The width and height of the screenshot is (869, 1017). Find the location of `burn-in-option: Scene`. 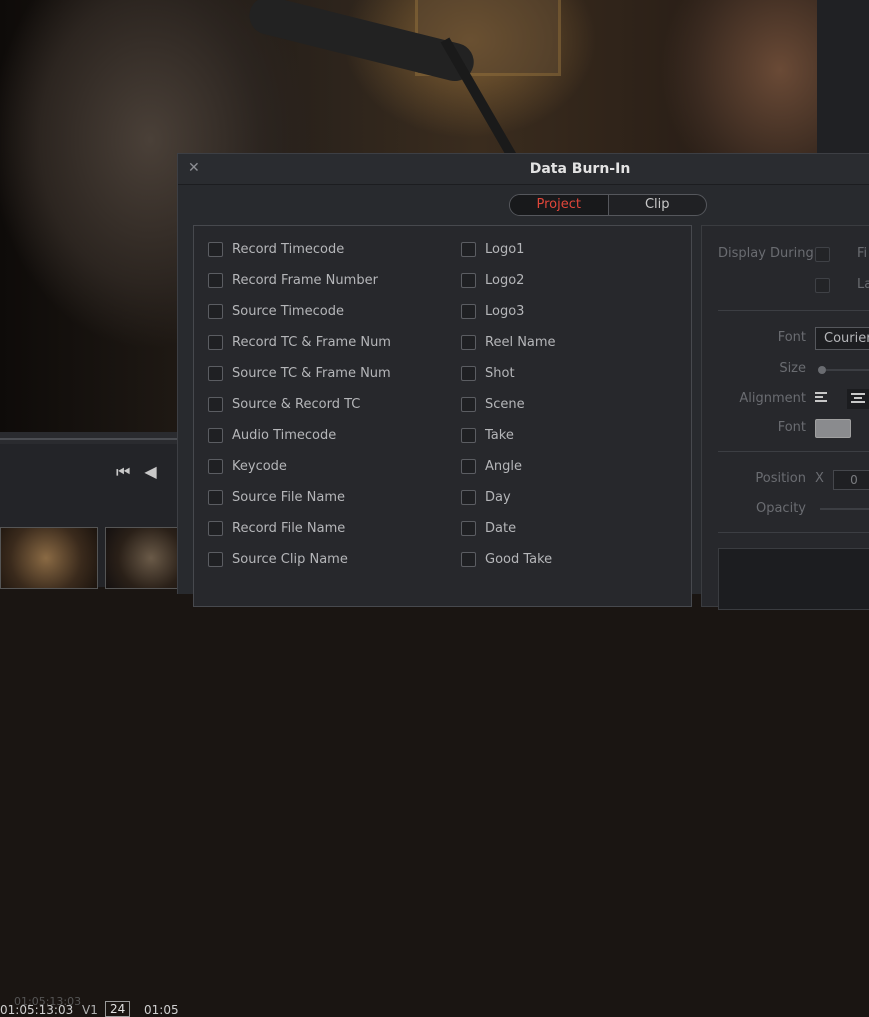

burn-in-option: Scene is located at coordinates (508, 404).